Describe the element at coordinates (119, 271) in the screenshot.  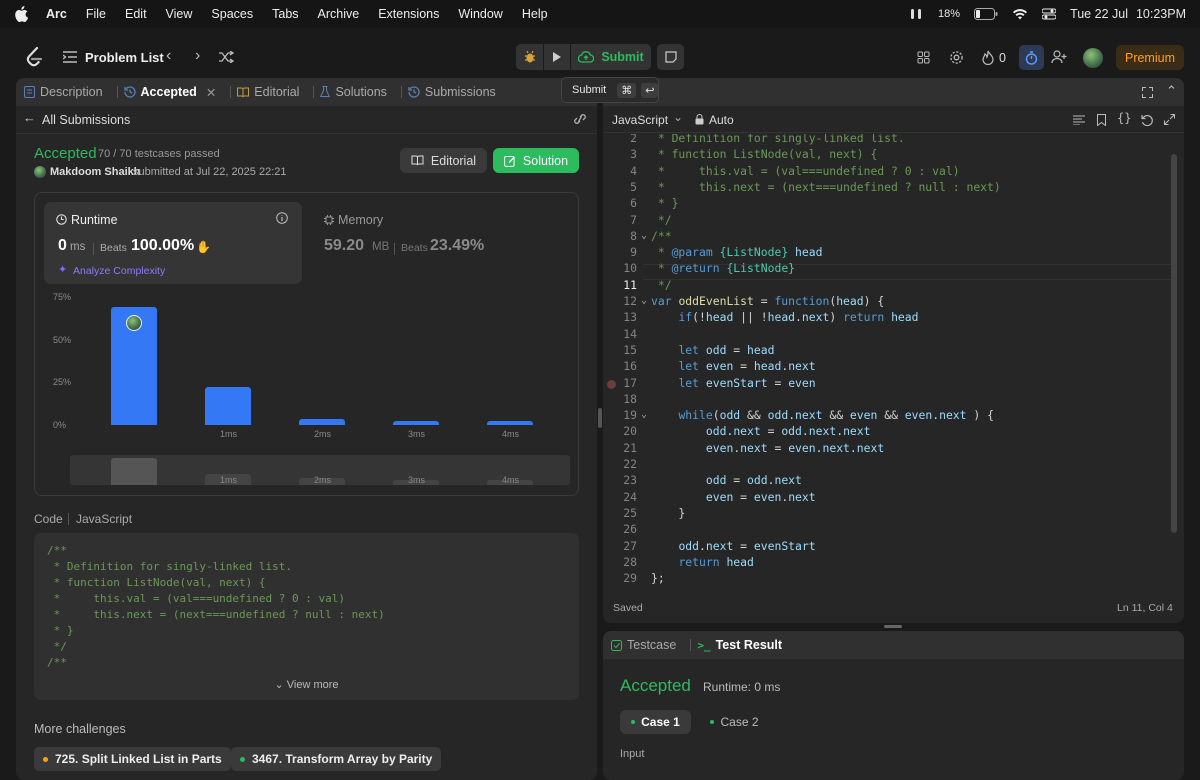
I see `analyze-complexity-link: Analyze Complexity` at that location.